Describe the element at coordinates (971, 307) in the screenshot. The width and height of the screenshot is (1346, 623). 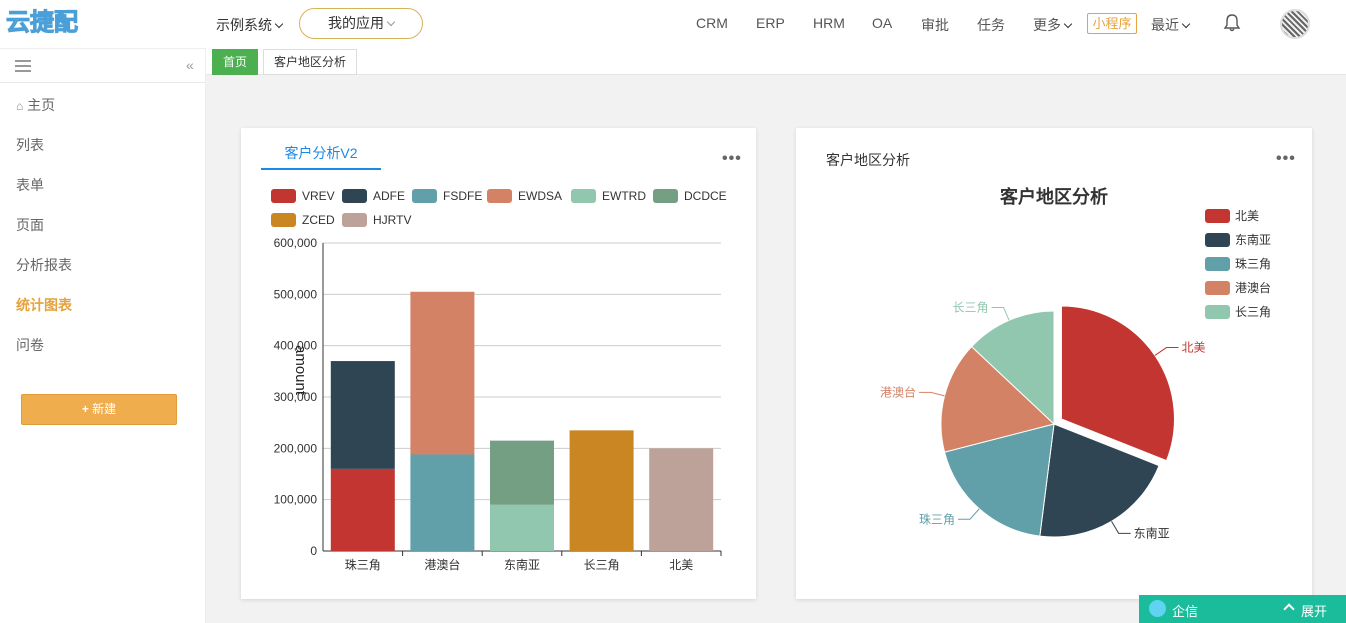
I see `slice-label: 长三角` at that location.